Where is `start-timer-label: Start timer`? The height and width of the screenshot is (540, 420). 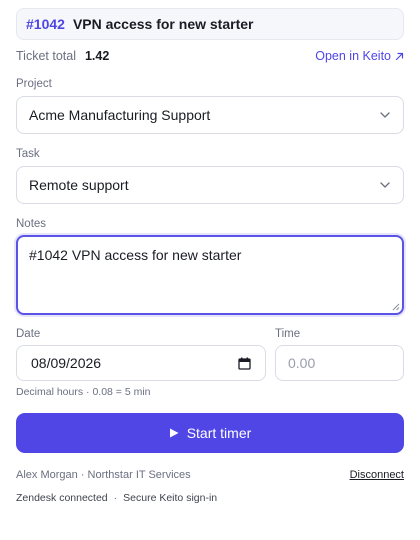
start-timer-label: Start timer is located at coordinates (219, 433).